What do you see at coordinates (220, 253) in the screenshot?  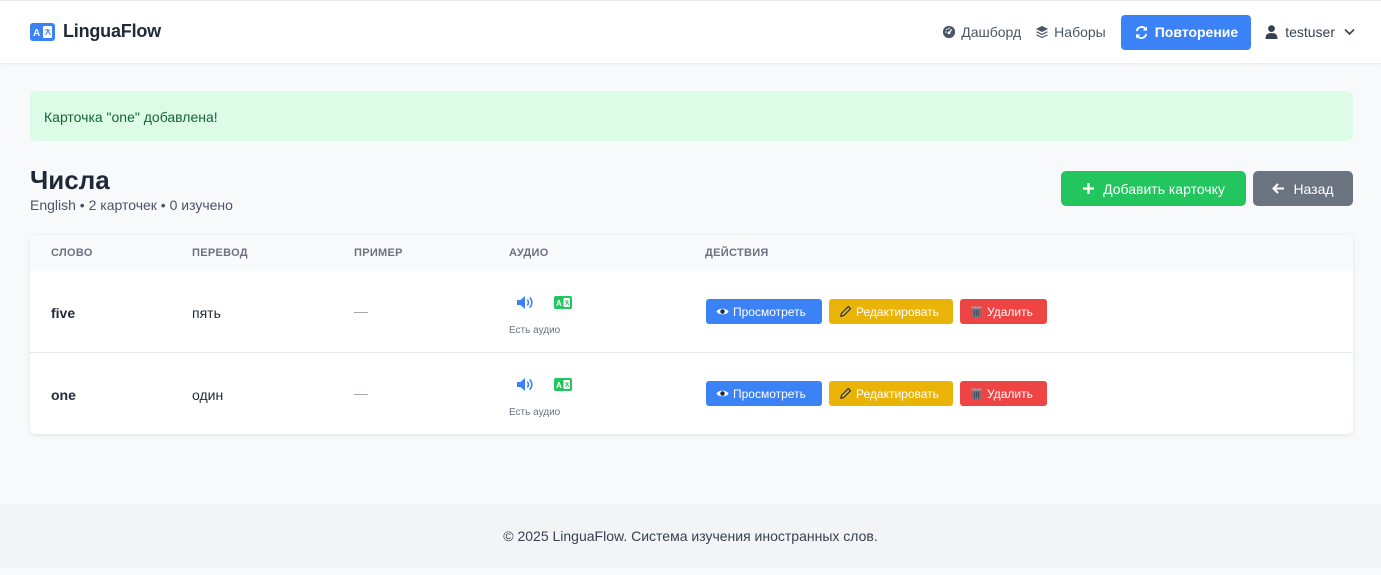 I see `column-header-translation: ПЕРЕВОД` at bounding box center [220, 253].